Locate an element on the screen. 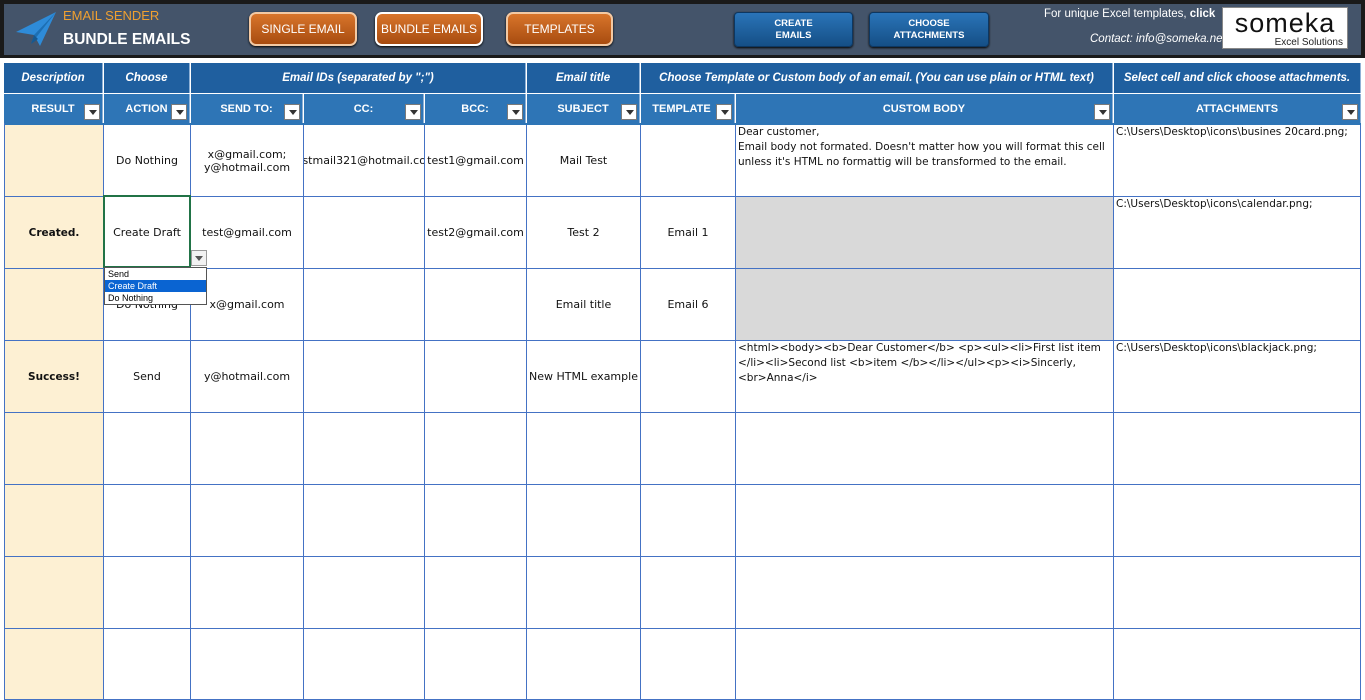  template-cell: Email 1 is located at coordinates (688, 233).